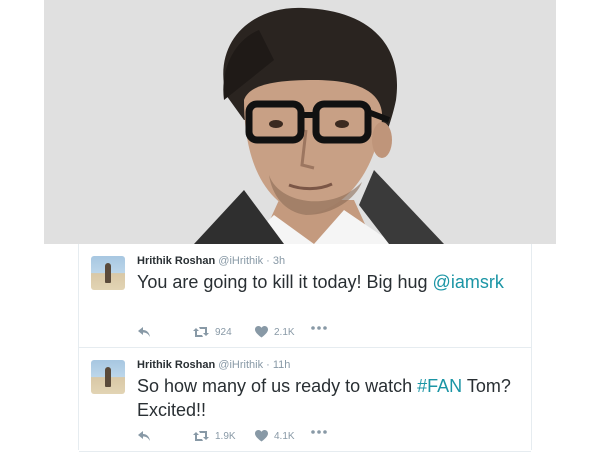 This screenshot has width=600, height=452. What do you see at coordinates (284, 436) in the screenshot?
I see `like-count: 4.1K` at bounding box center [284, 436].